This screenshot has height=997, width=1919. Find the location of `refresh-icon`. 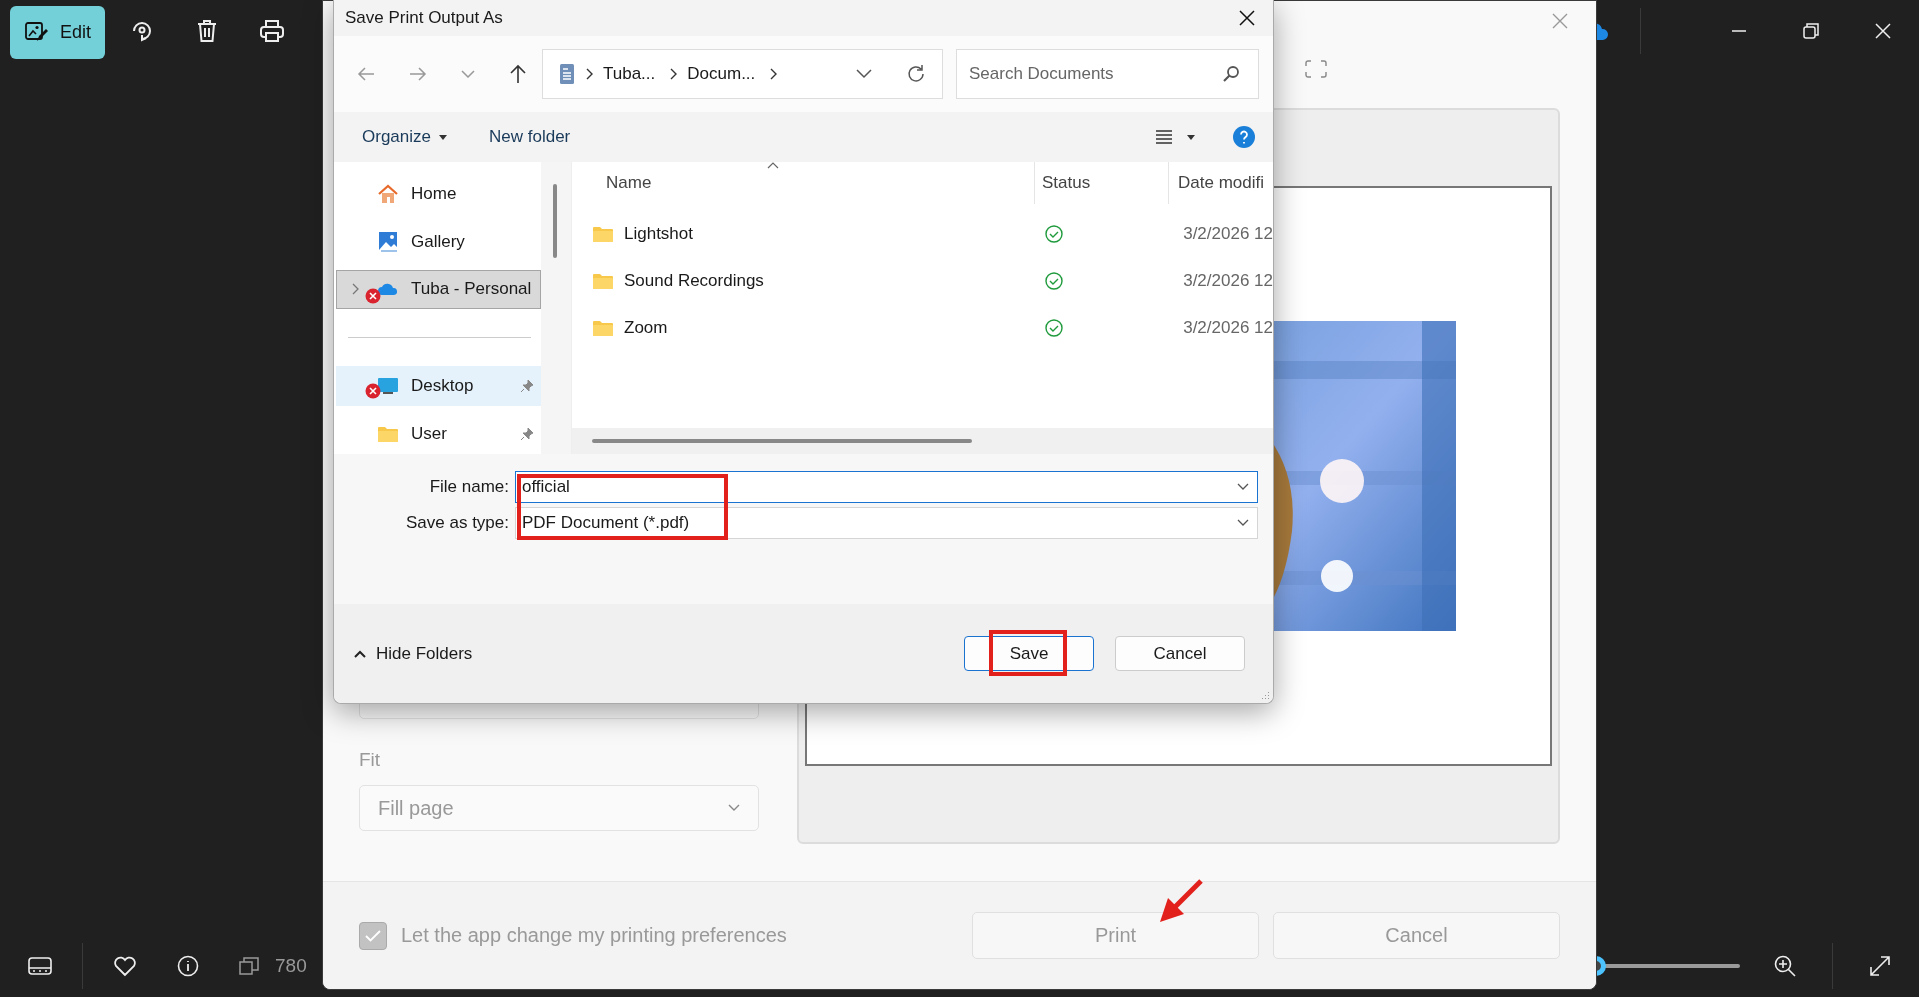

refresh-icon is located at coordinates (916, 74).